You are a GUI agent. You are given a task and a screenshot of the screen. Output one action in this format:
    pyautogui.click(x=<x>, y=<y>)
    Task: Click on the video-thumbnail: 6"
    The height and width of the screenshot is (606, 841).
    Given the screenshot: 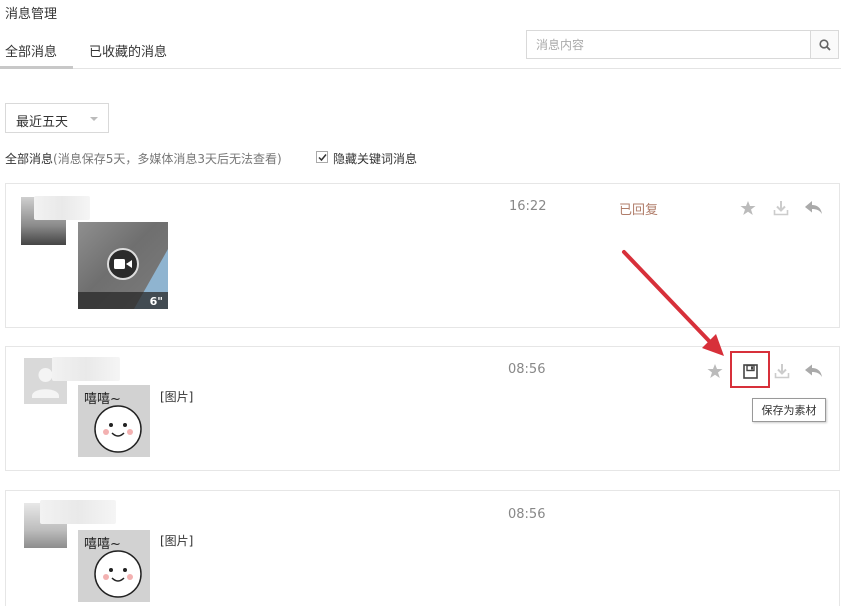 What is the action you would take?
    pyautogui.click(x=123, y=265)
    